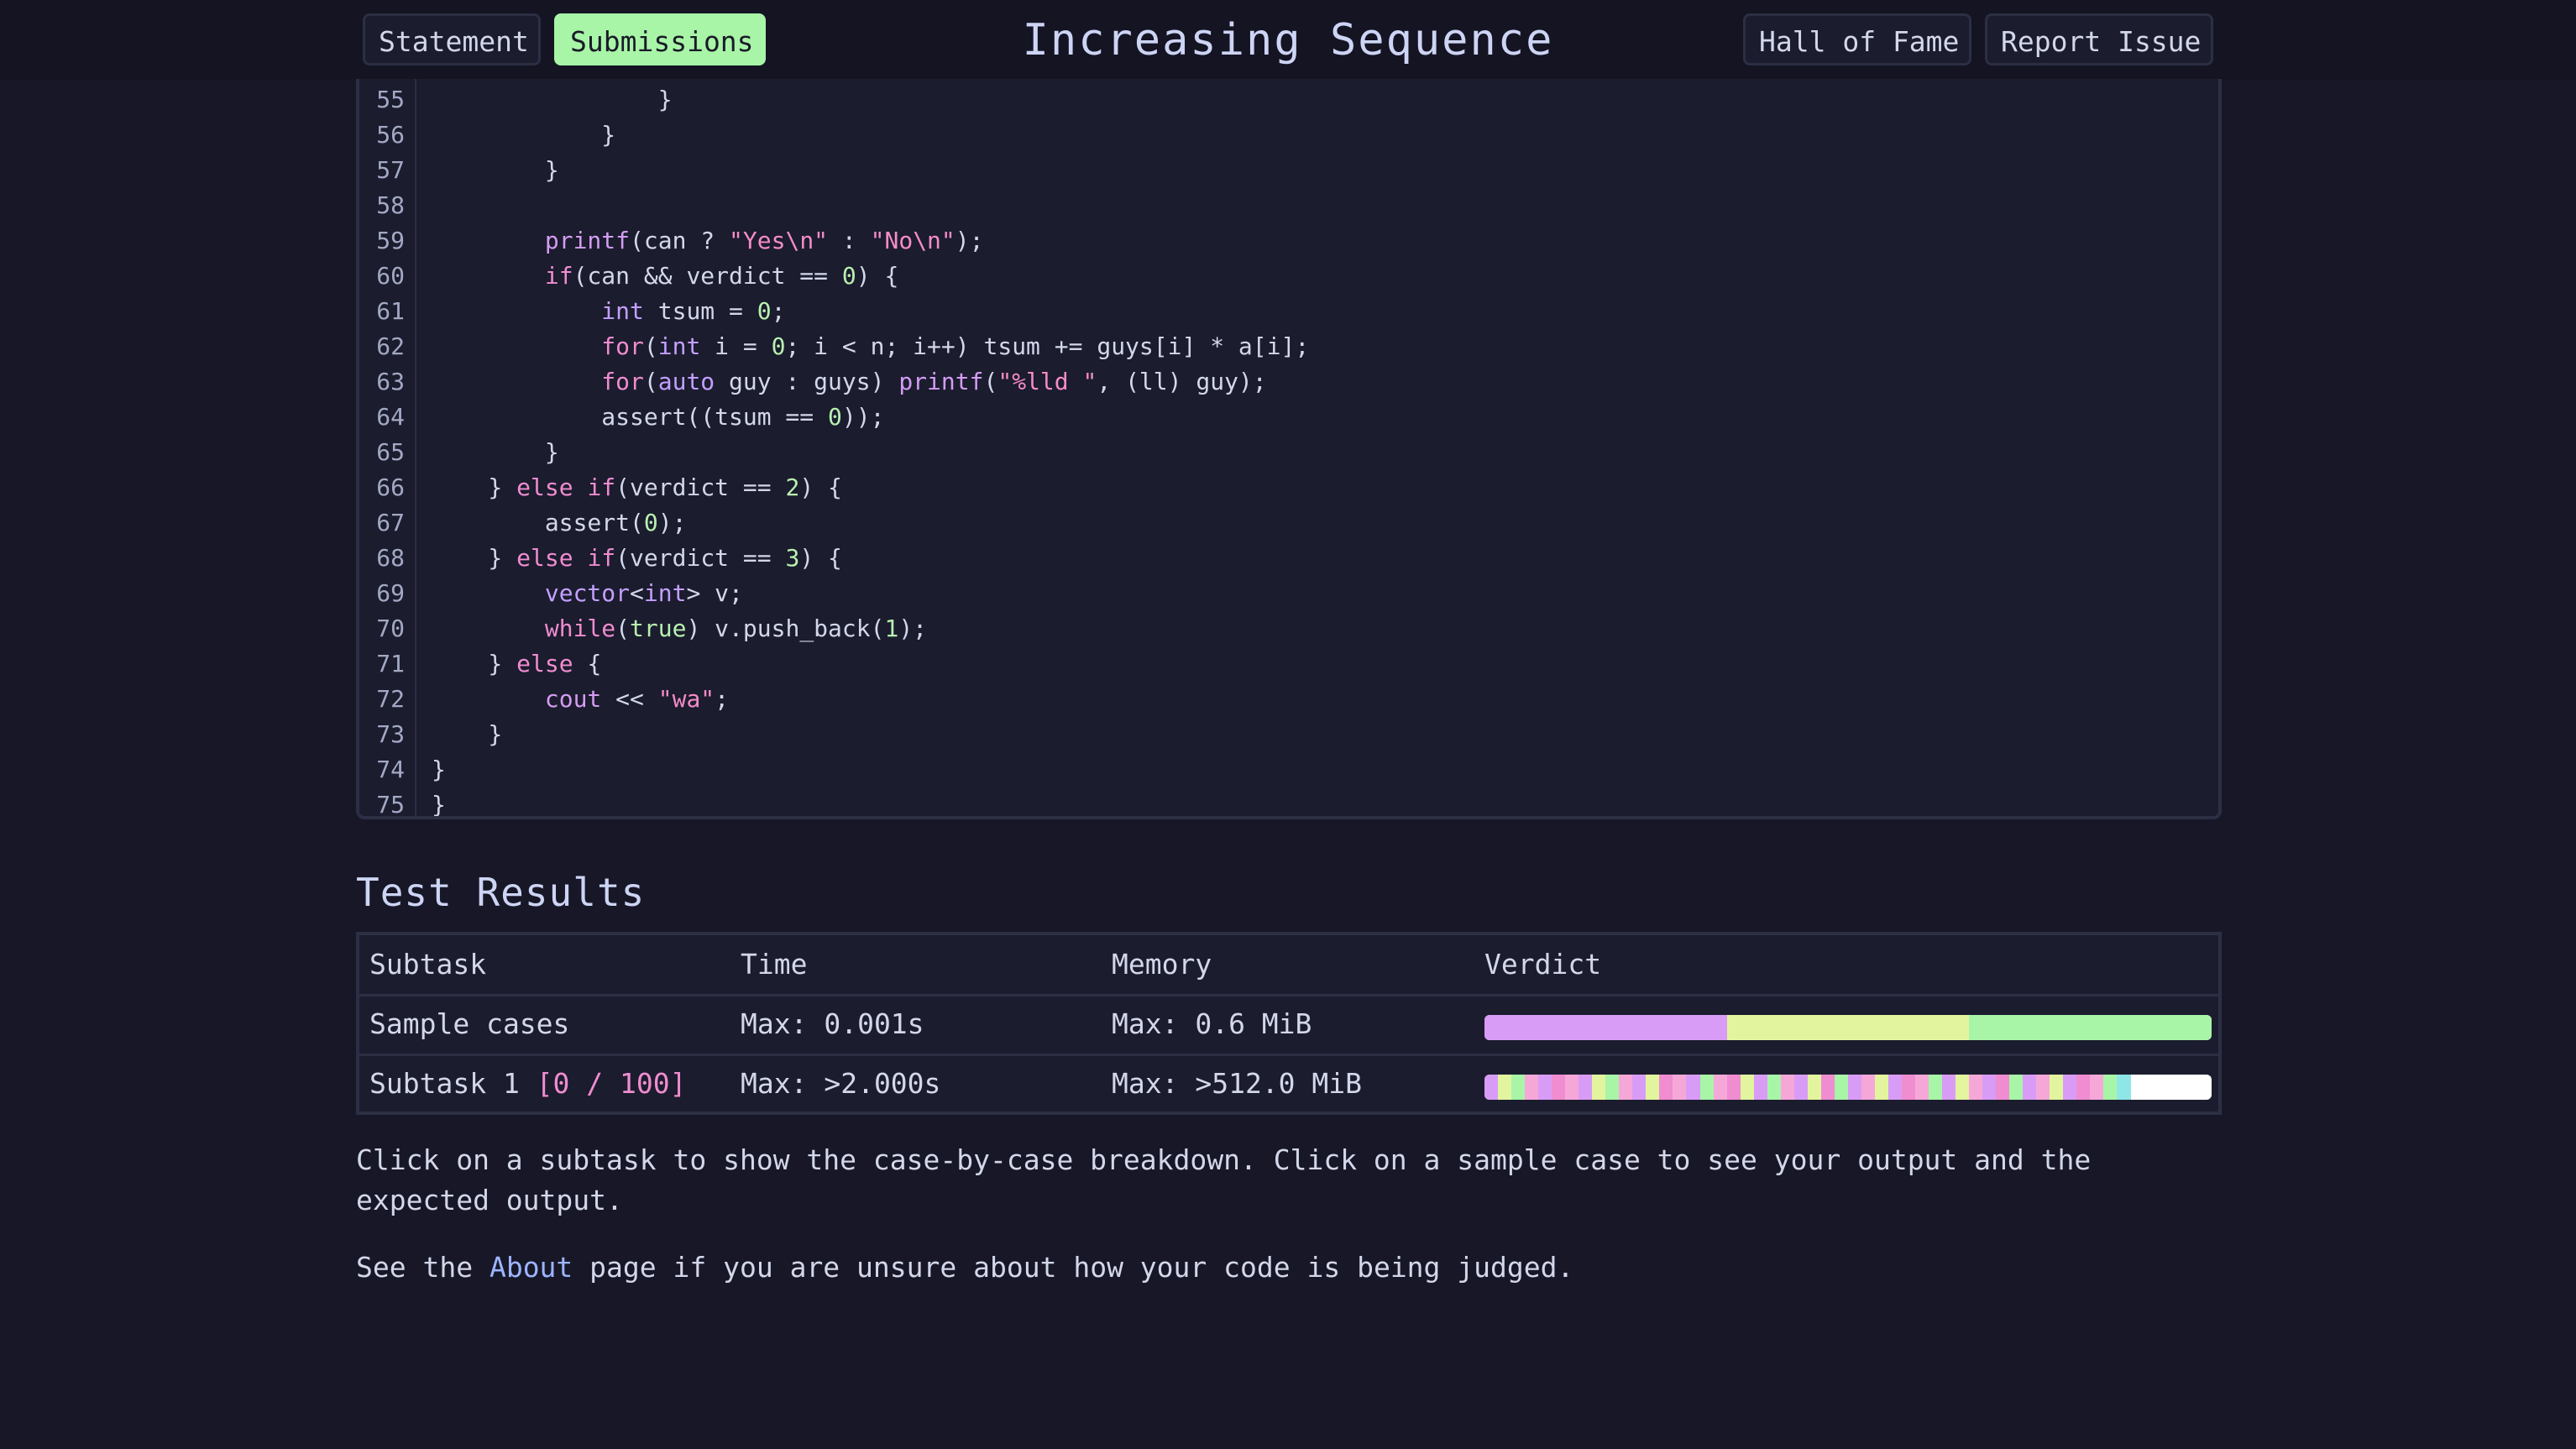 The width and height of the screenshot is (2576, 1449). I want to click on results-header-row: Subtask Time Memory Verdict, so click(1288, 966).